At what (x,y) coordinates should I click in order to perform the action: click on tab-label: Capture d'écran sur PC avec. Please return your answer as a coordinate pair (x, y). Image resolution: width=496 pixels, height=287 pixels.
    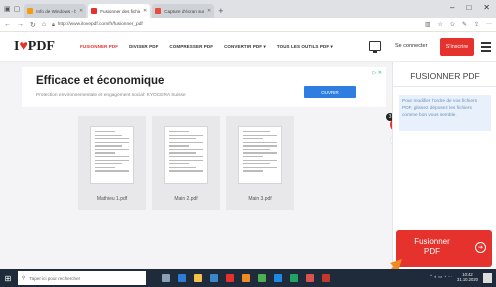
    Looking at the image, I should click on (184, 11).